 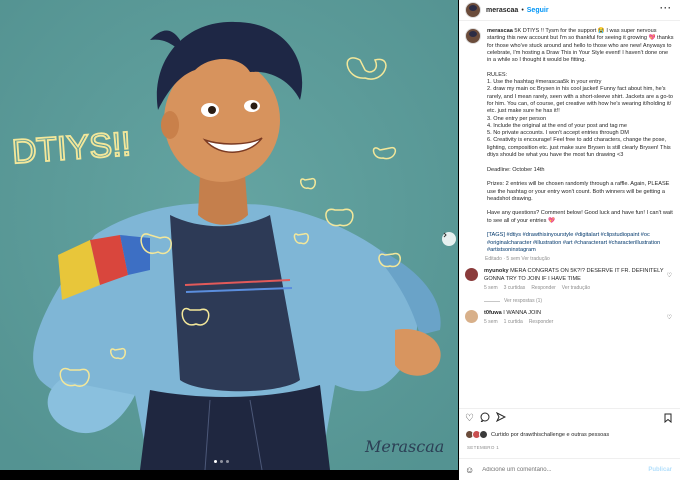 I want to click on liker-avatar, so click(x=483, y=434).